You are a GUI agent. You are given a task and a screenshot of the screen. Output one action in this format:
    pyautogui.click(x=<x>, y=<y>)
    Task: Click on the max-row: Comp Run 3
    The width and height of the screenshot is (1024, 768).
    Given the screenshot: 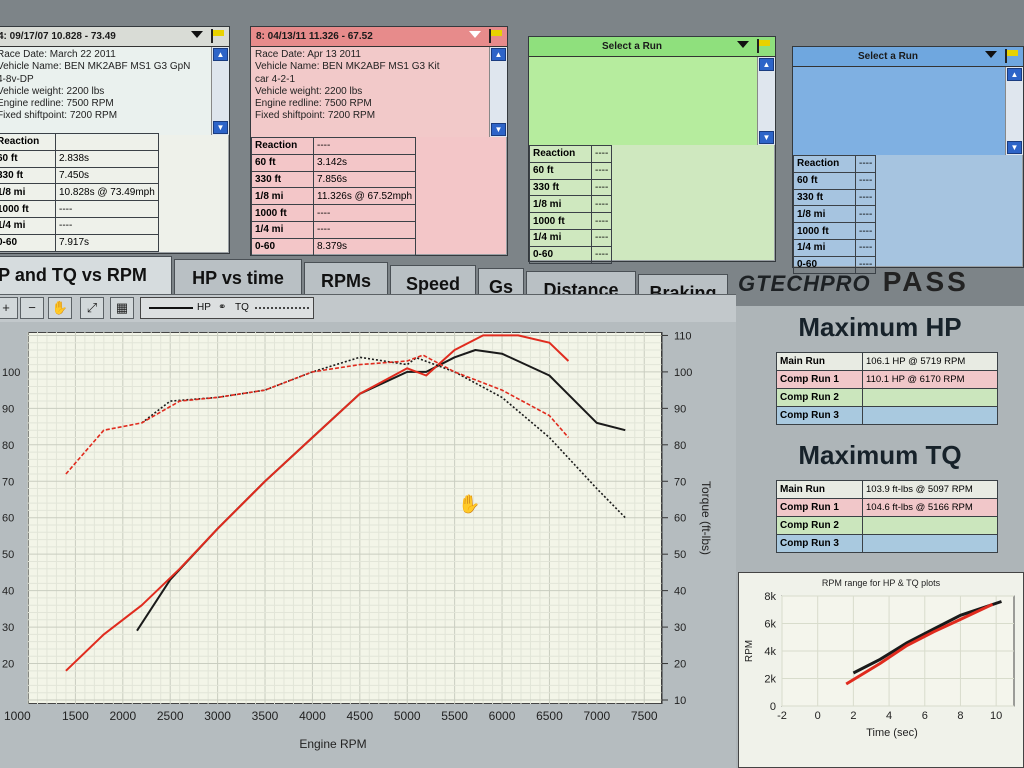 What is the action you would take?
    pyautogui.click(x=887, y=415)
    